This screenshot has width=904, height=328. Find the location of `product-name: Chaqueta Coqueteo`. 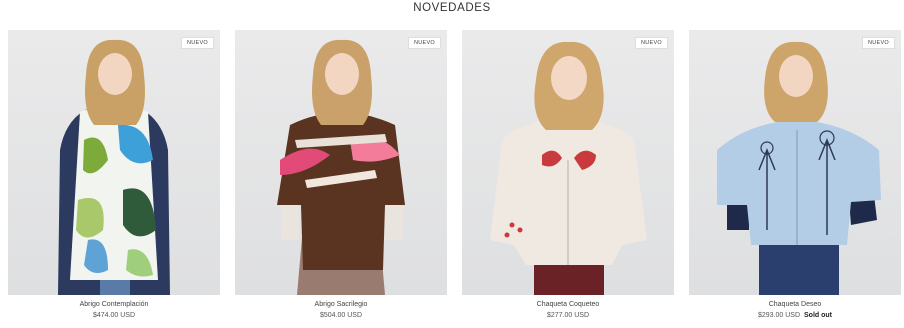

product-name: Chaqueta Coqueteo is located at coordinates (568, 304).